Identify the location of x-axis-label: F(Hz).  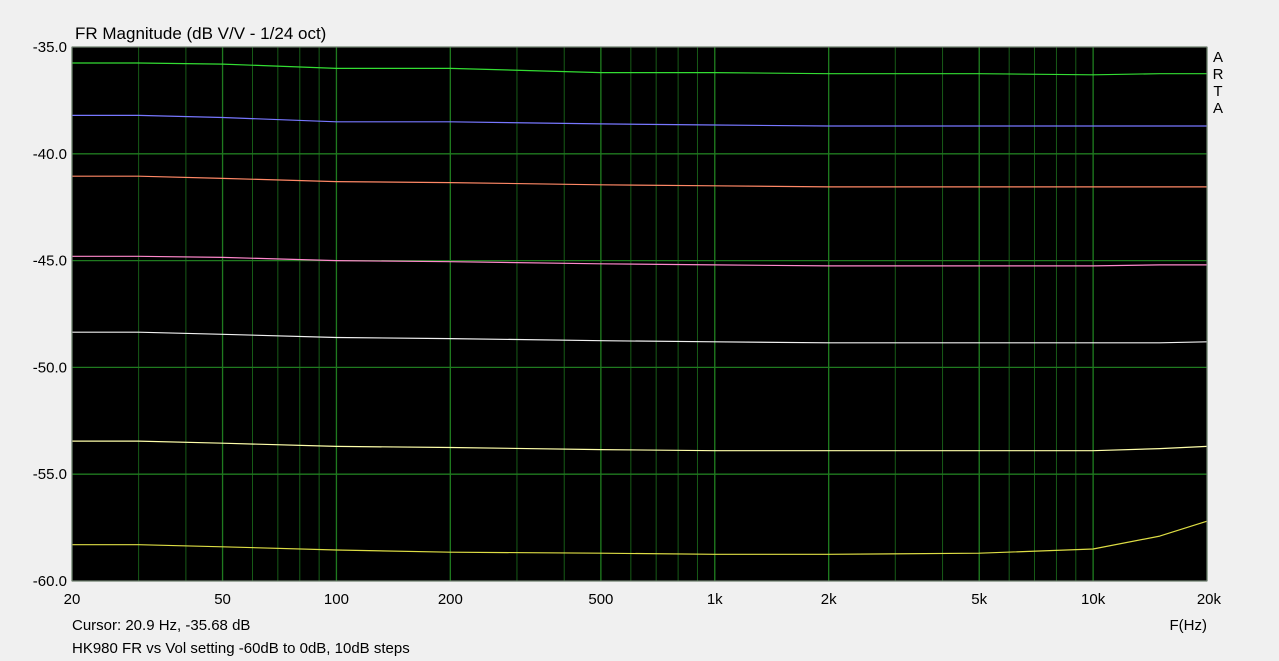
(1189, 625).